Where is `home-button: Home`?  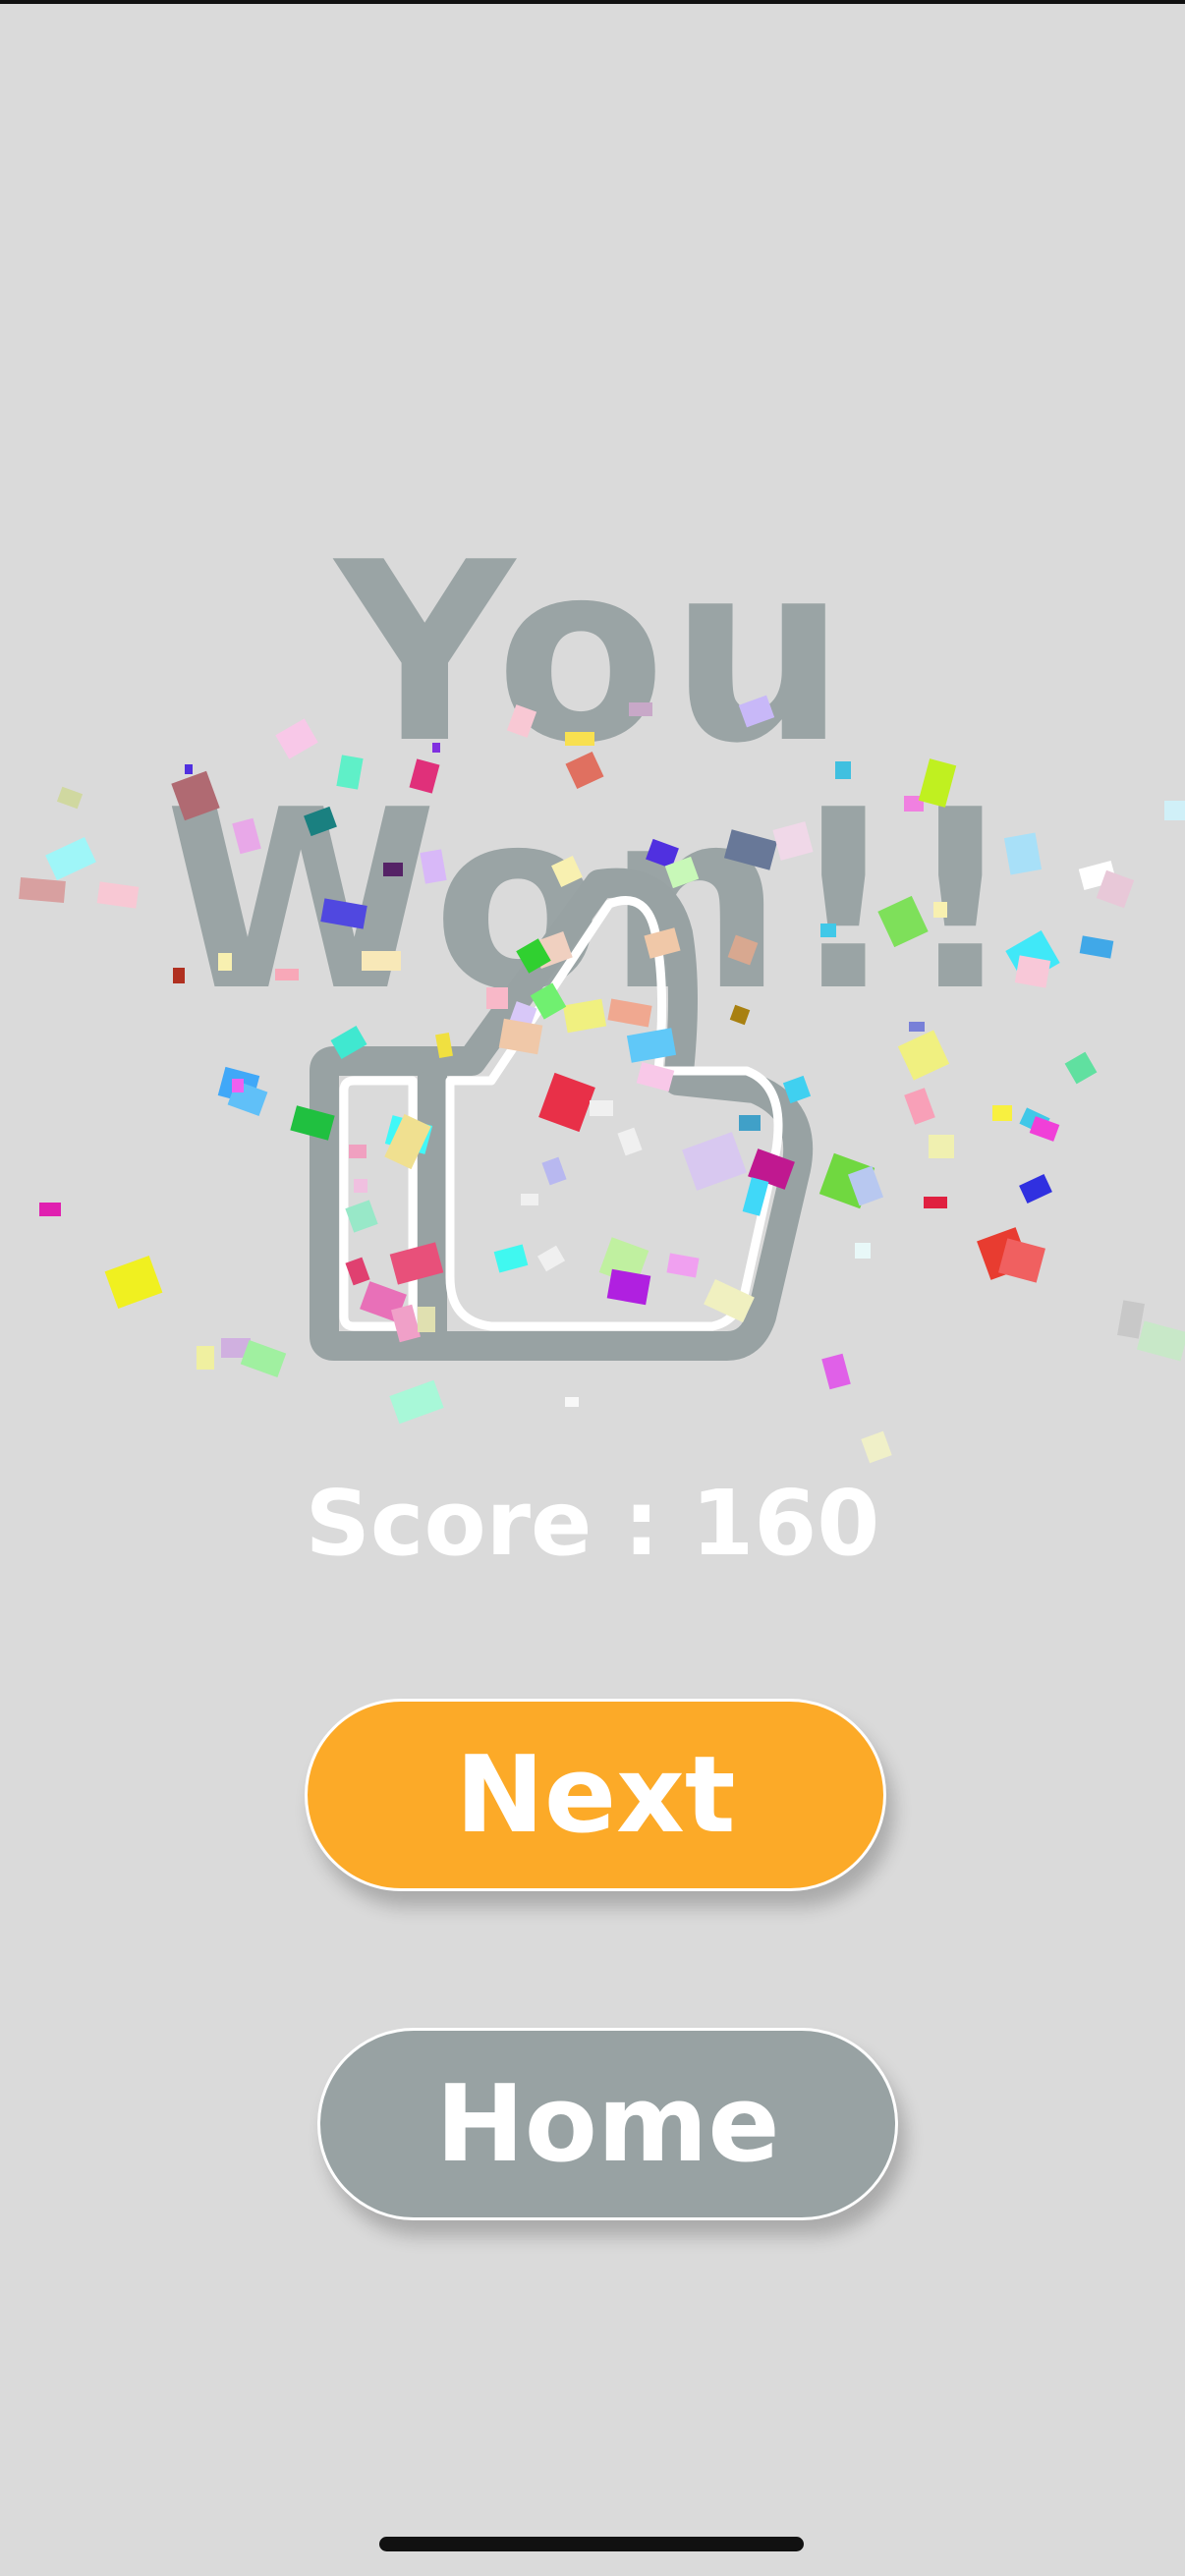 home-button: Home is located at coordinates (608, 2124).